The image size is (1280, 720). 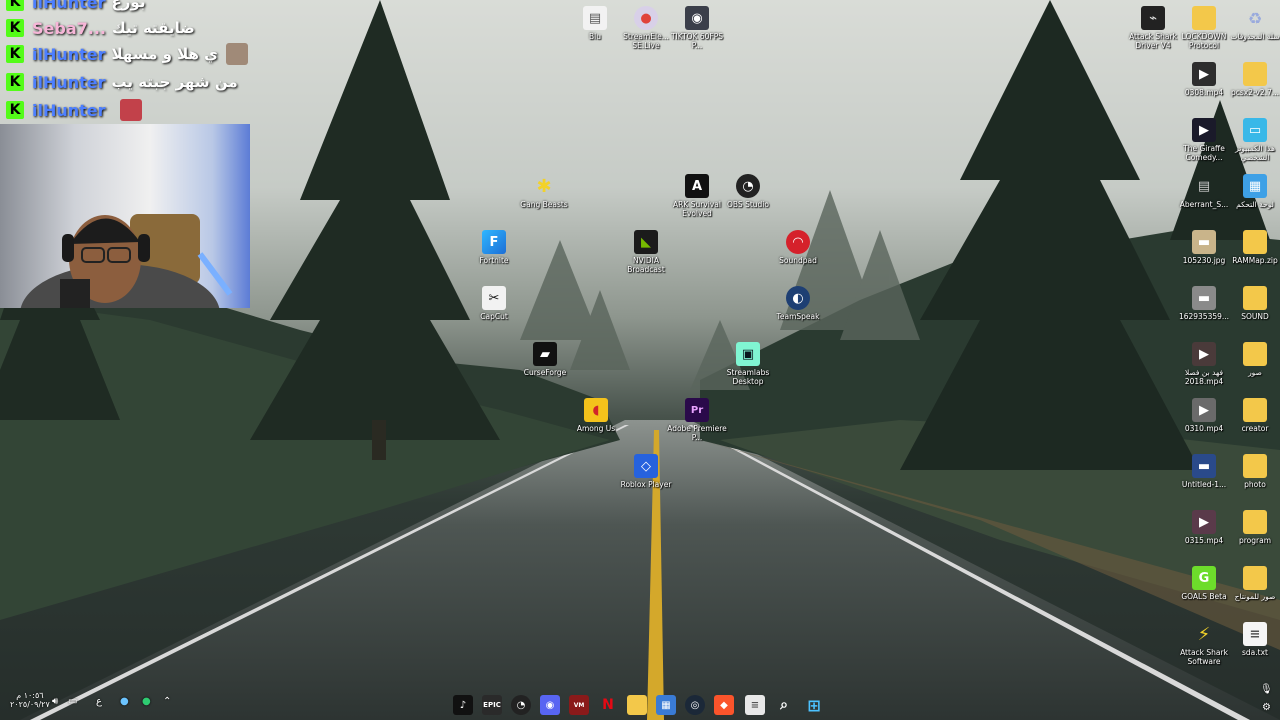 What do you see at coordinates (174, 82) in the screenshot?
I see `chat-text: من شهر جبته يب` at bounding box center [174, 82].